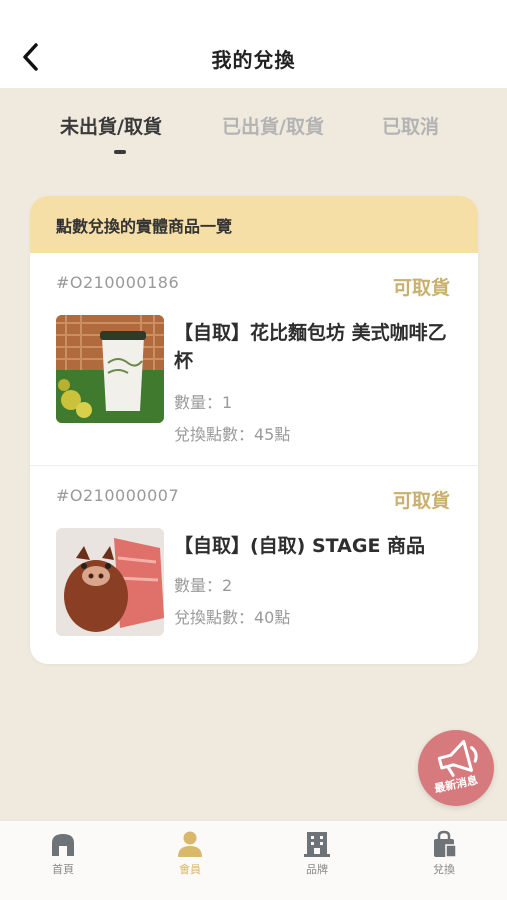  Describe the element at coordinates (203, 402) in the screenshot. I see `product-quantity: 數量：1` at that location.